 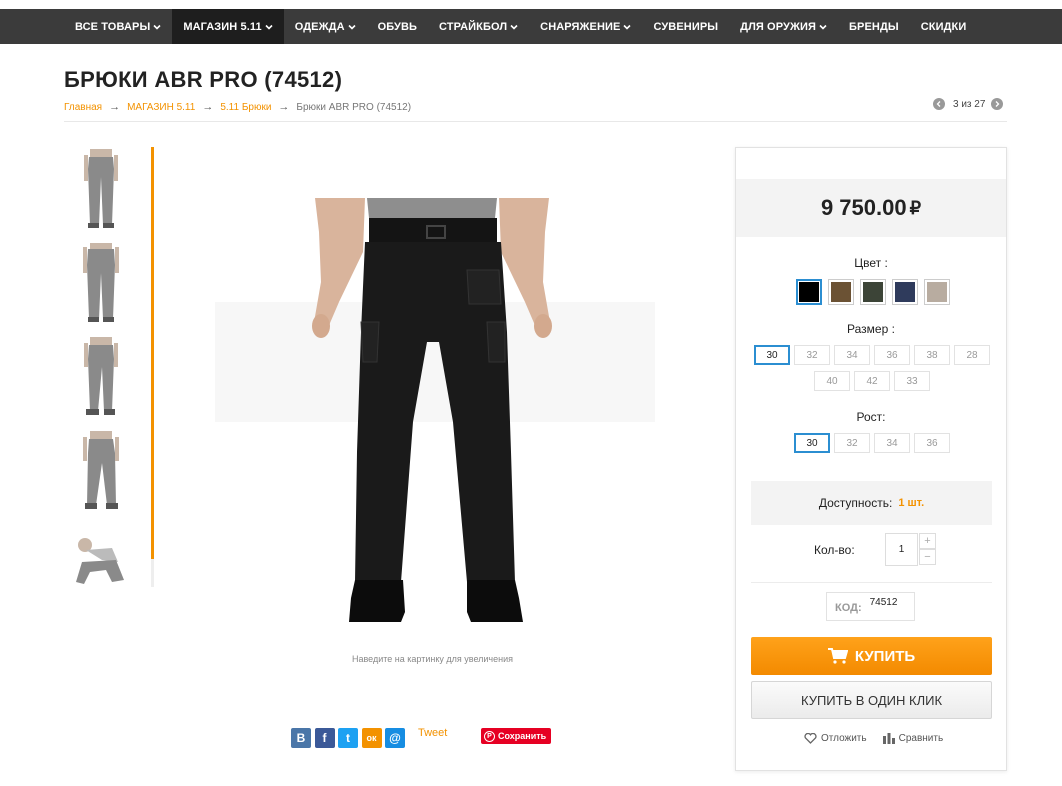 What do you see at coordinates (927, 541) in the screenshot?
I see `quantity-increase-button: +` at bounding box center [927, 541].